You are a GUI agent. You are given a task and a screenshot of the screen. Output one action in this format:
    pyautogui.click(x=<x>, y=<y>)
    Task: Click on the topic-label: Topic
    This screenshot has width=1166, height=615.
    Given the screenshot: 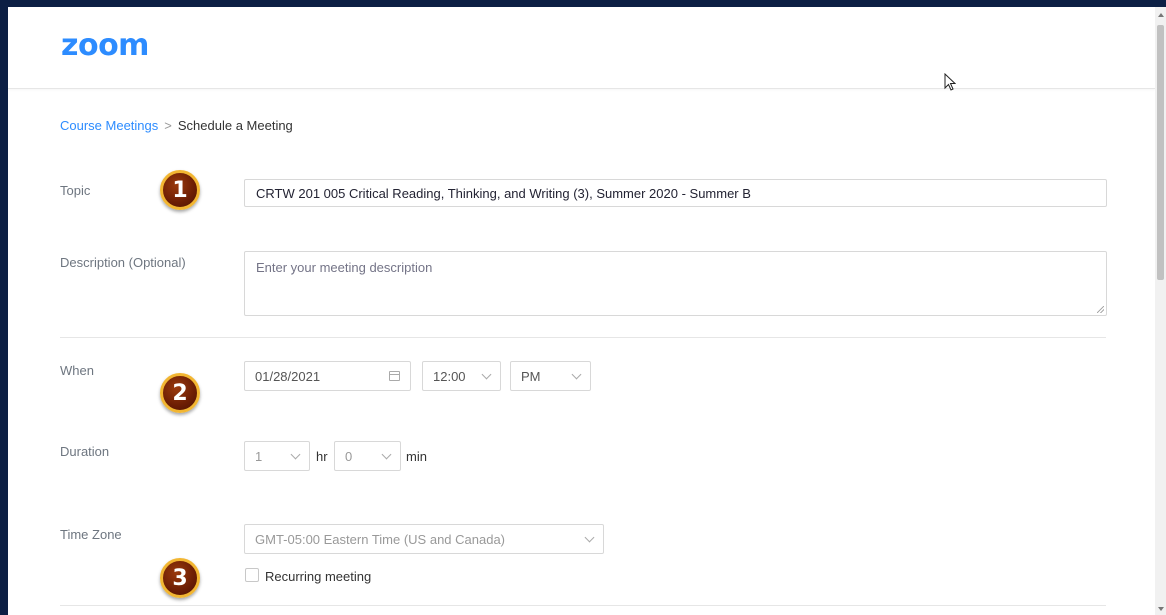 What is the action you would take?
    pyautogui.click(x=75, y=190)
    